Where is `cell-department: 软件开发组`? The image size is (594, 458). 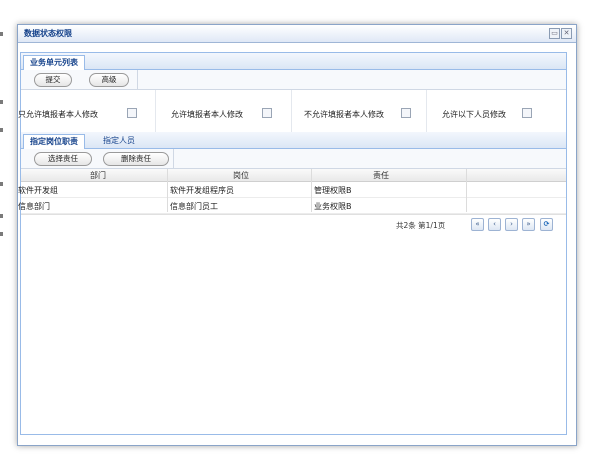 cell-department: 软件开发组 is located at coordinates (38, 190).